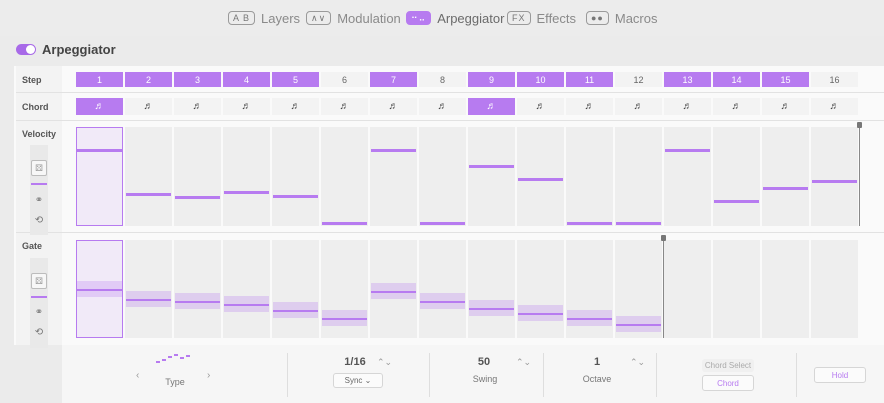  I want to click on rate-stepper: ⌃⌄, so click(384, 362).